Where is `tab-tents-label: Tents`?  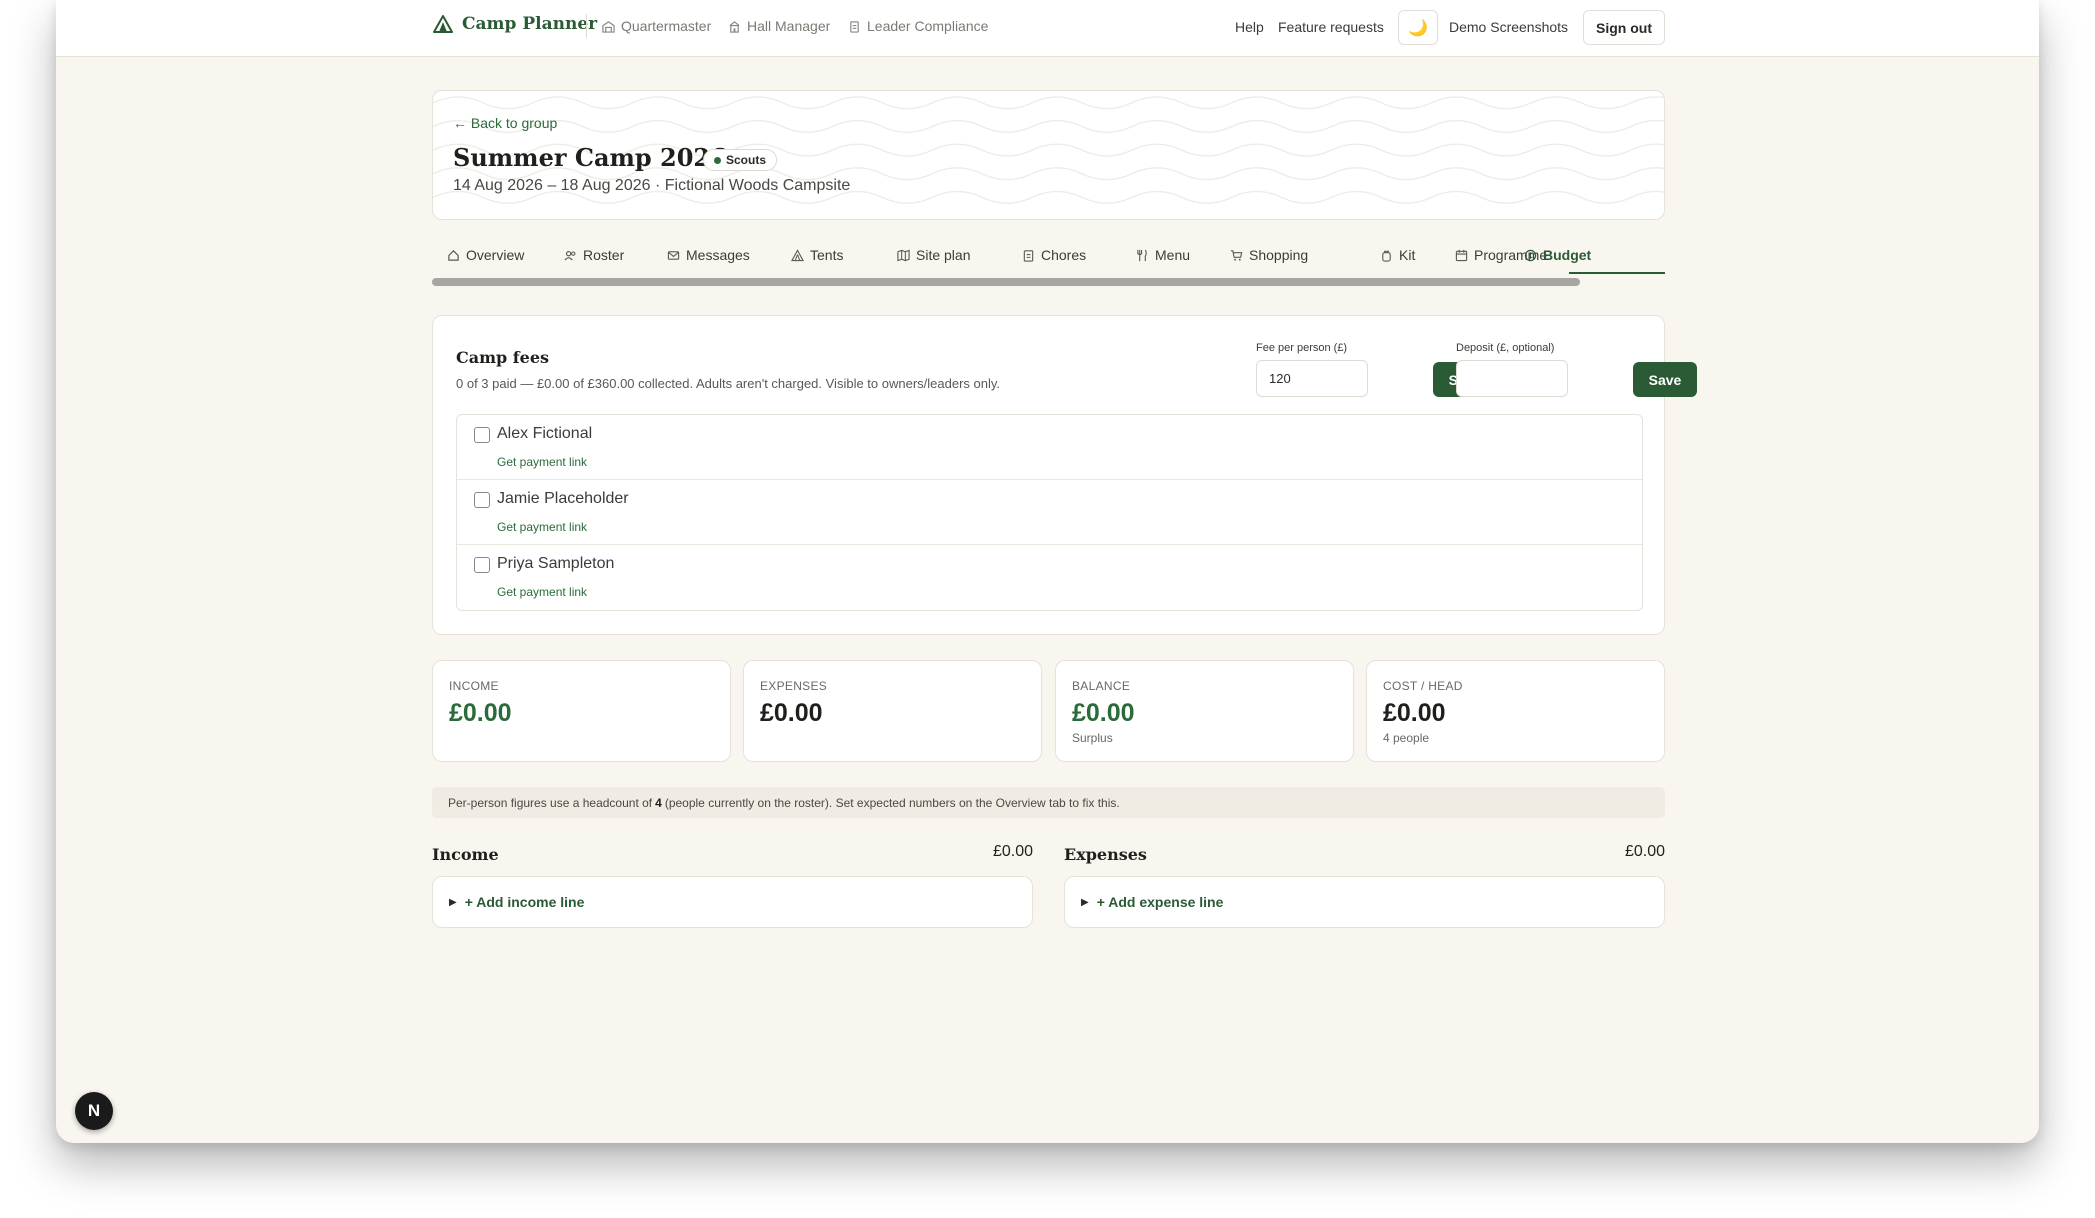
tab-tents-label: Tents is located at coordinates (827, 255).